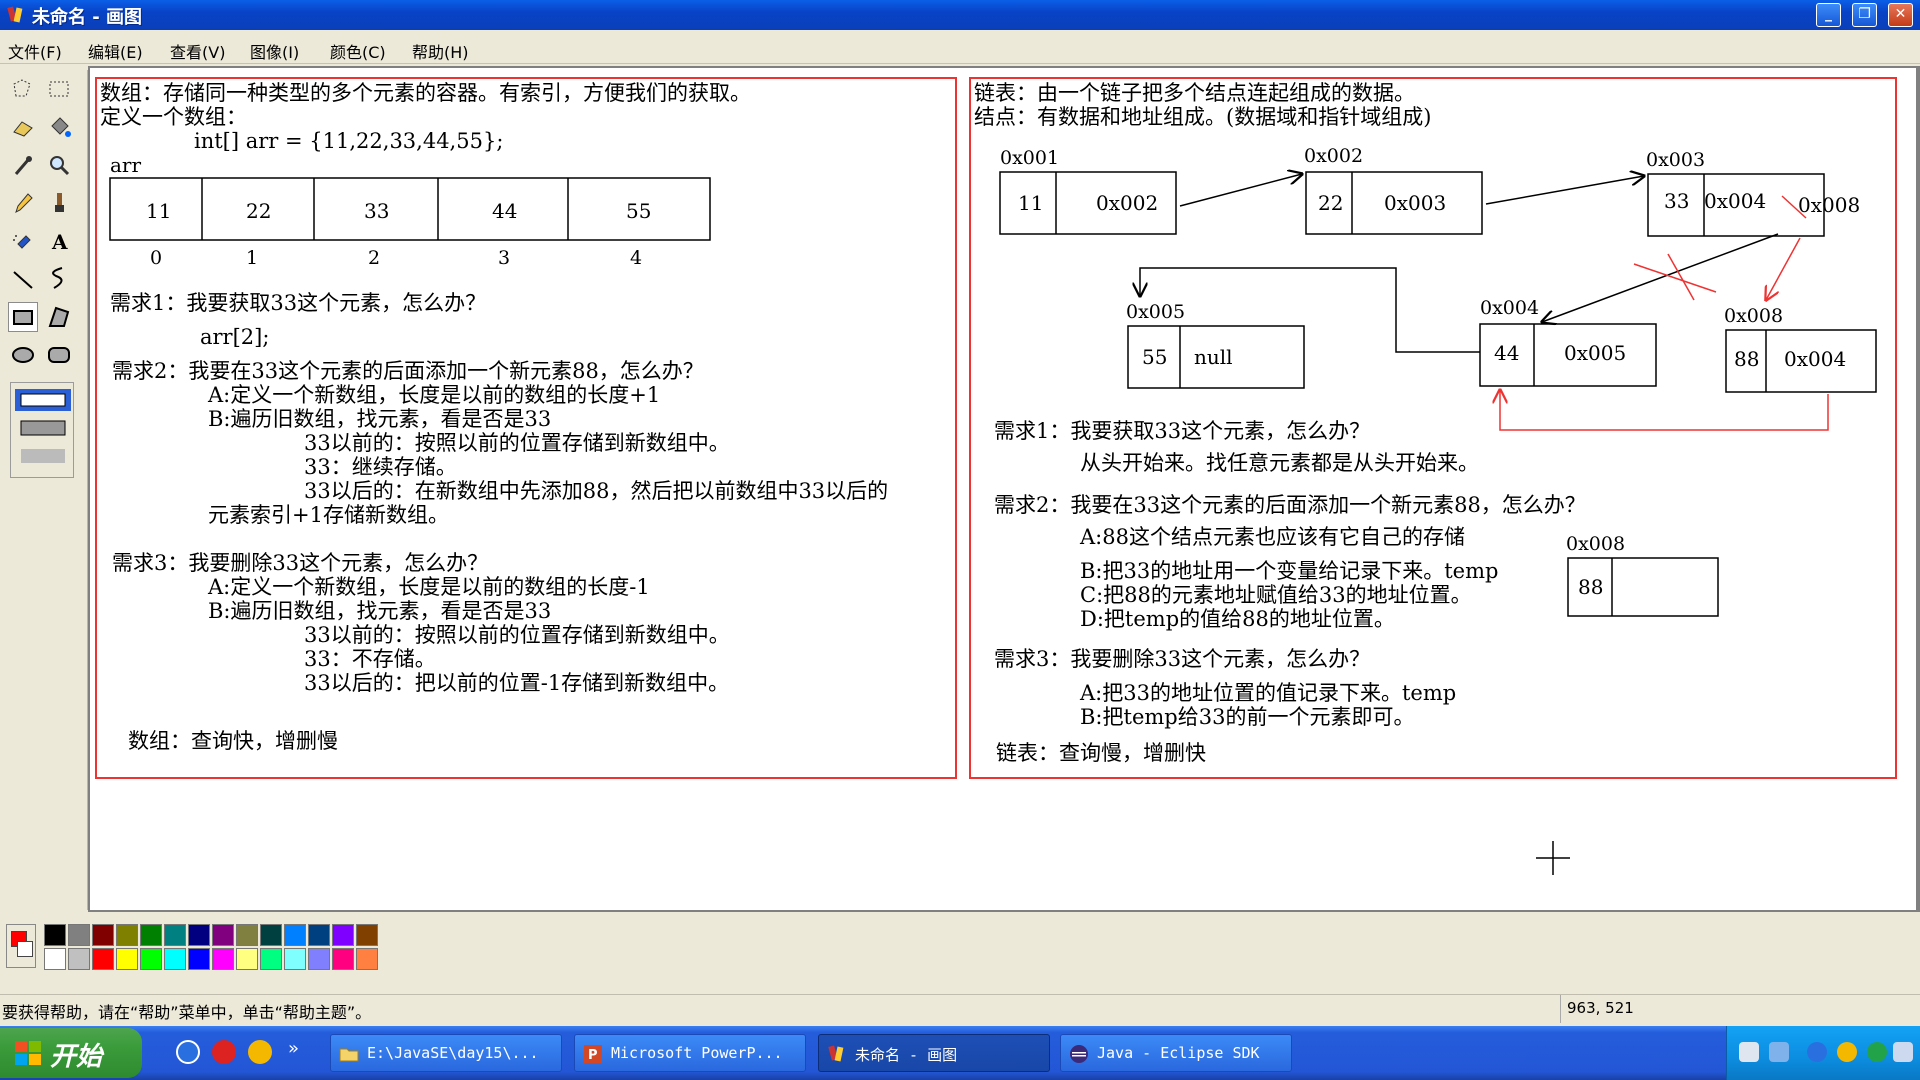 The height and width of the screenshot is (1080, 1920). What do you see at coordinates (1176, 1053) in the screenshot?
I see `taskbar-item-eclipse: Java - Eclipse SDK` at bounding box center [1176, 1053].